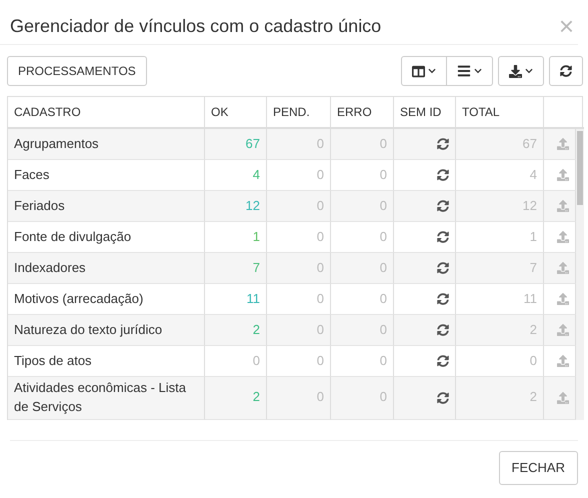  Describe the element at coordinates (464, 71) in the screenshot. I see `list-icon` at that location.